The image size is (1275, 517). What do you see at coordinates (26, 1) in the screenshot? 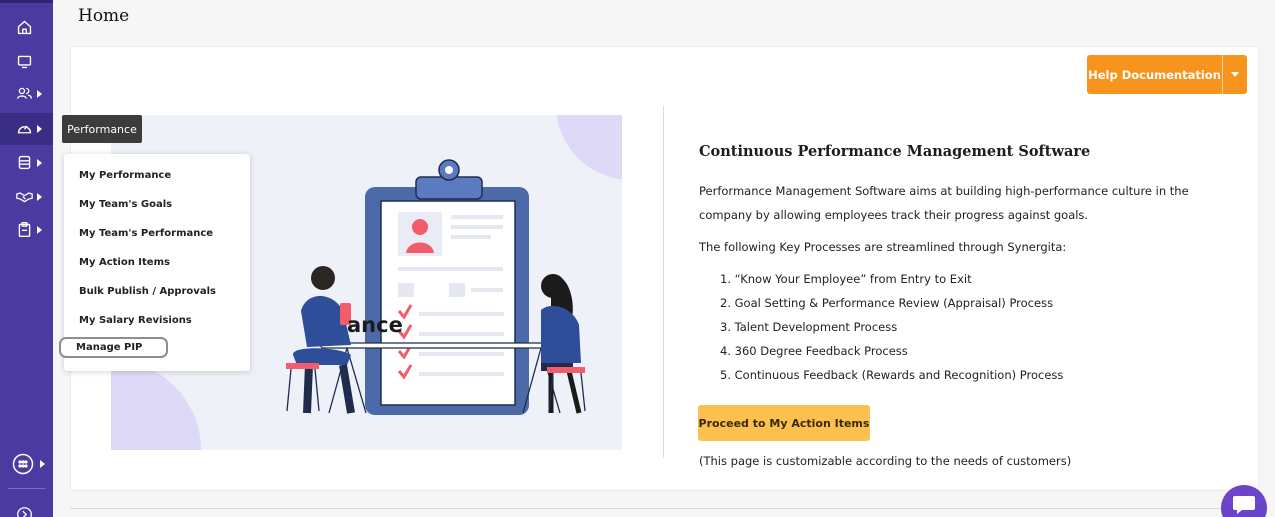
I see `sidebar-top-bar` at bounding box center [26, 1].